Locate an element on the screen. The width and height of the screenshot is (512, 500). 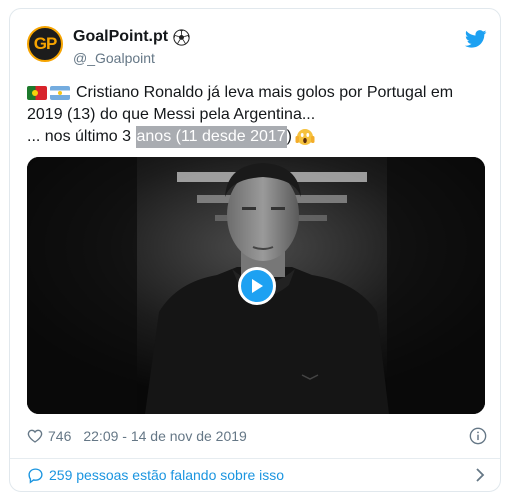
portugal-flag-icon is located at coordinates (37, 93).